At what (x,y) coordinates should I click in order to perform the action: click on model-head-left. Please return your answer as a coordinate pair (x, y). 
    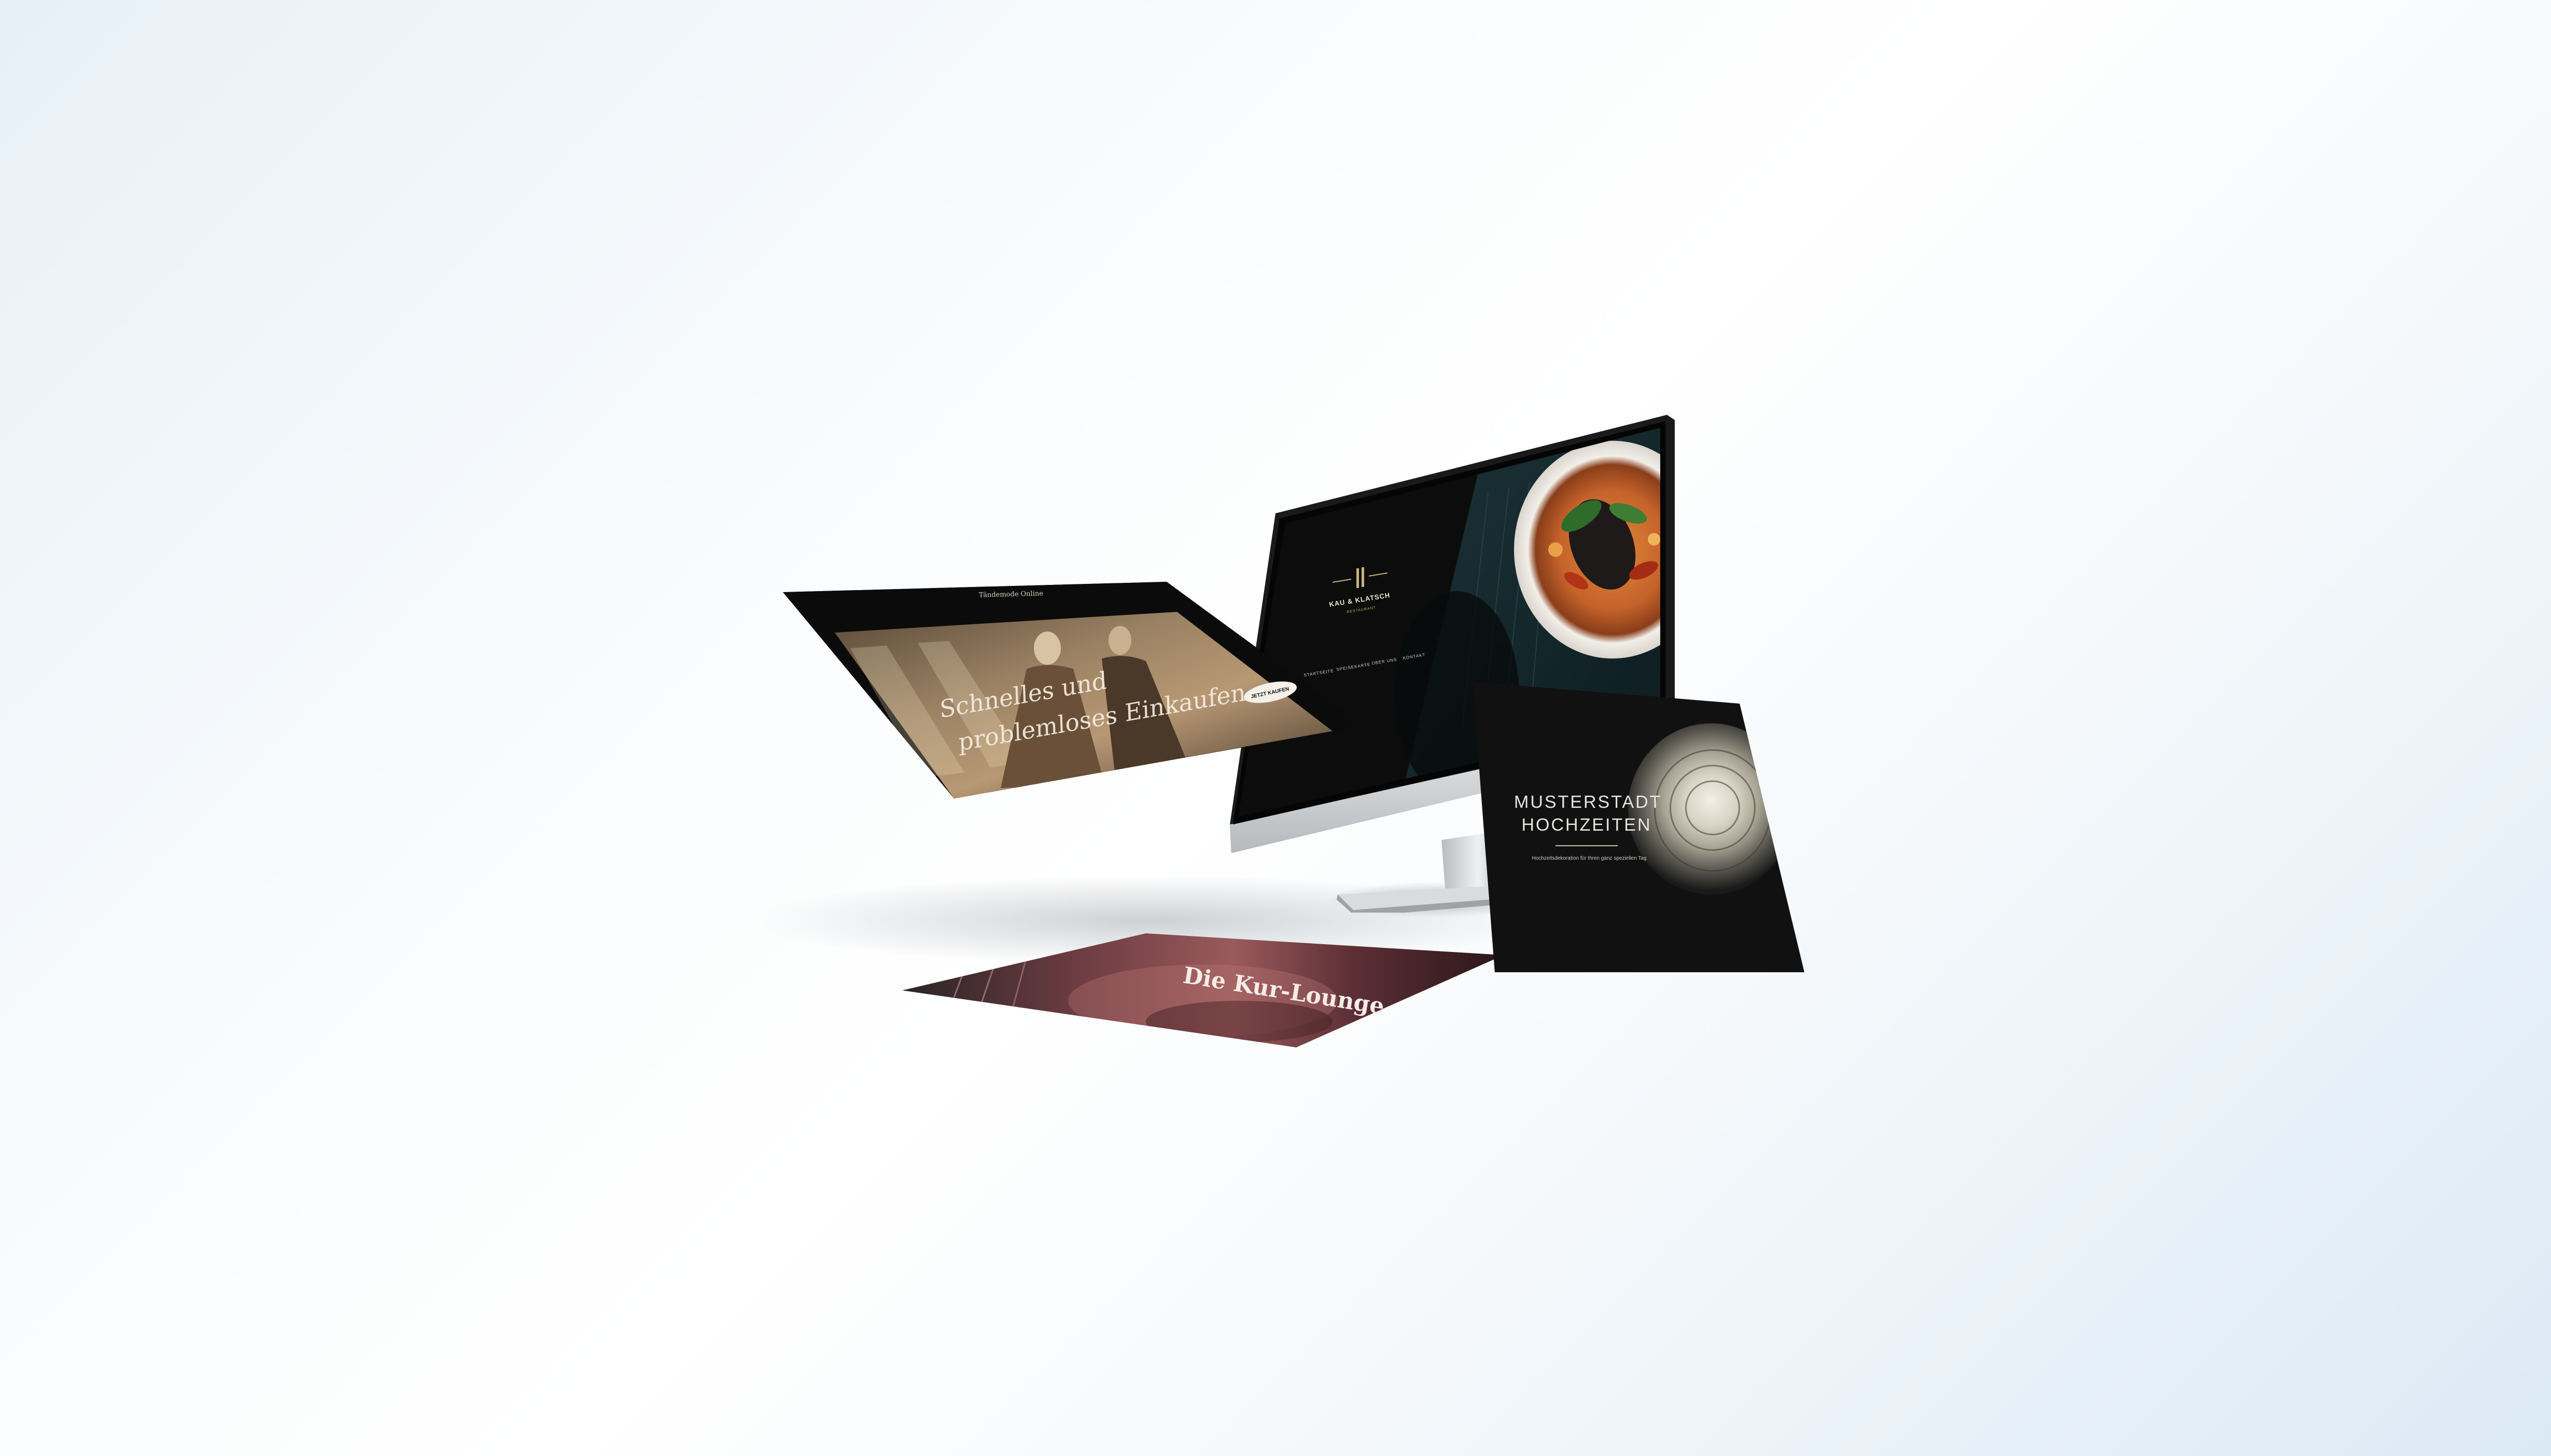
    Looking at the image, I should click on (1047, 648).